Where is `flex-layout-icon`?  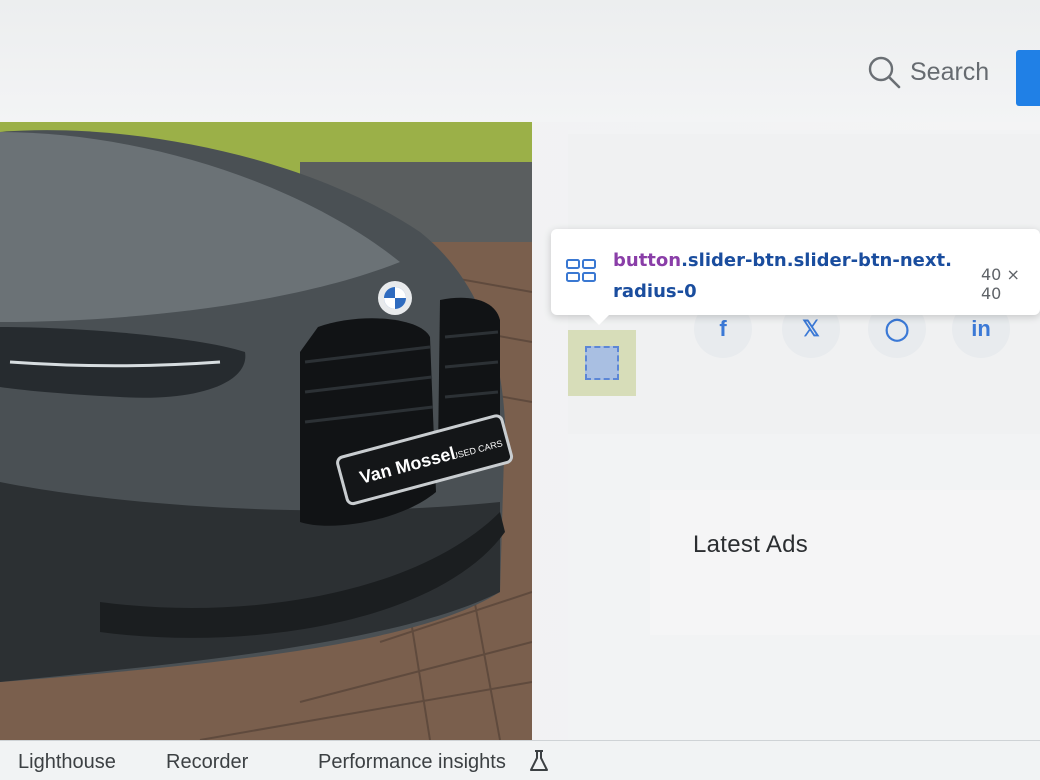 flex-layout-icon is located at coordinates (581, 270).